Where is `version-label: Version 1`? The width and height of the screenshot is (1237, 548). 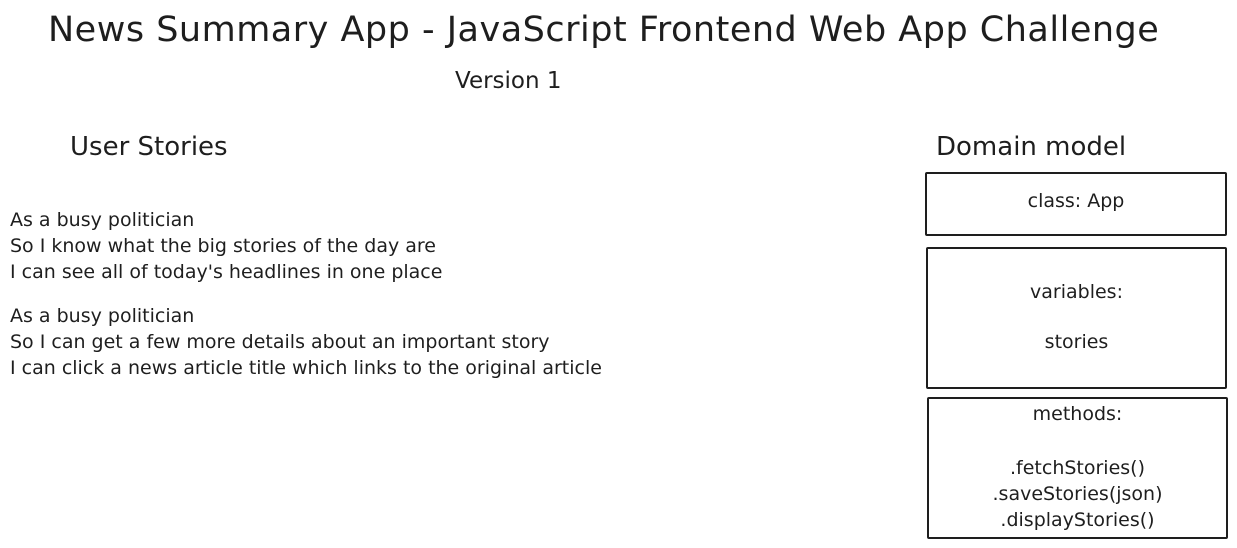
version-label: Version 1 is located at coordinates (508, 81).